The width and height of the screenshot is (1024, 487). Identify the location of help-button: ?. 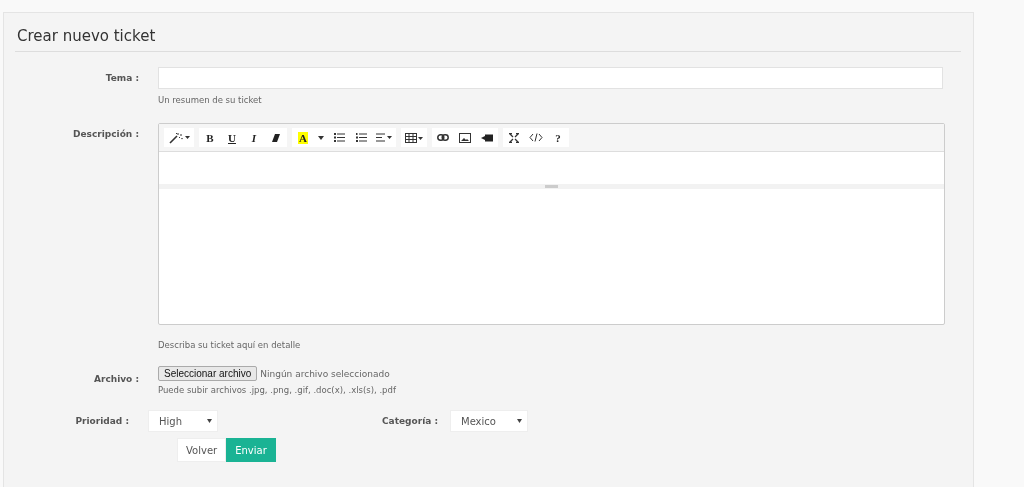
(558, 137).